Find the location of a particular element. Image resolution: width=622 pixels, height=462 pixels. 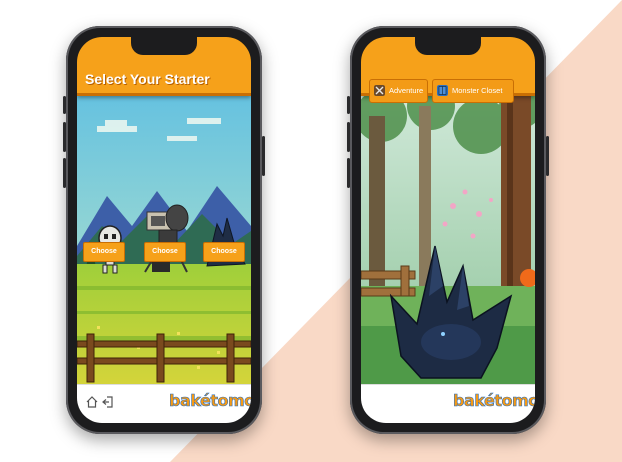

crossed-swords-icon is located at coordinates (379, 90).